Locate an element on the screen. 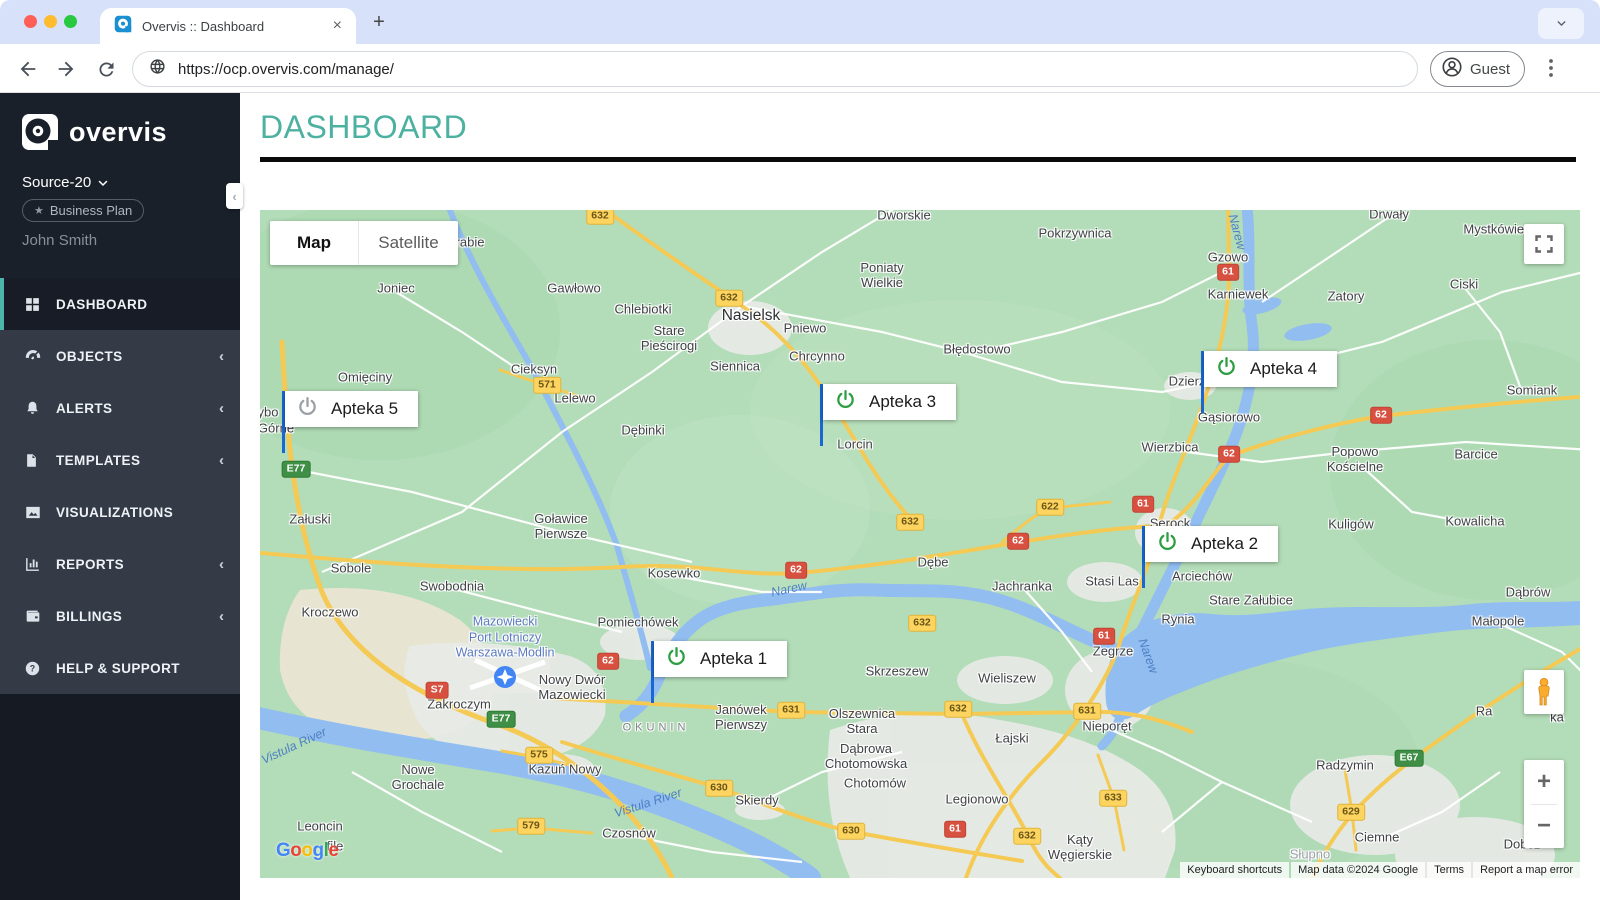  forward-button is located at coordinates (66, 69).